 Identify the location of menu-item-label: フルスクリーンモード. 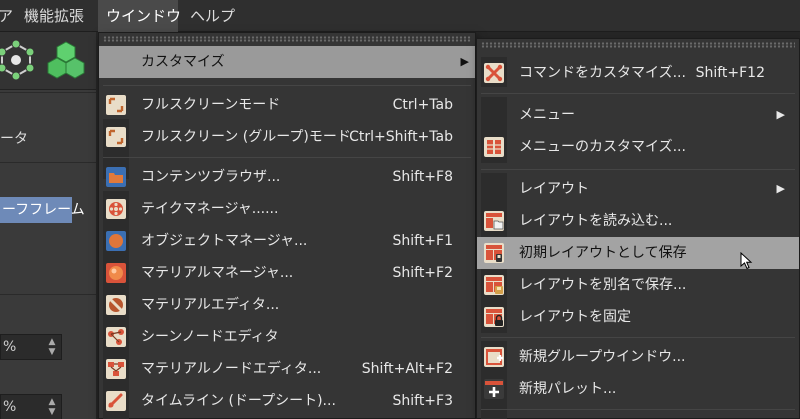
(211, 105).